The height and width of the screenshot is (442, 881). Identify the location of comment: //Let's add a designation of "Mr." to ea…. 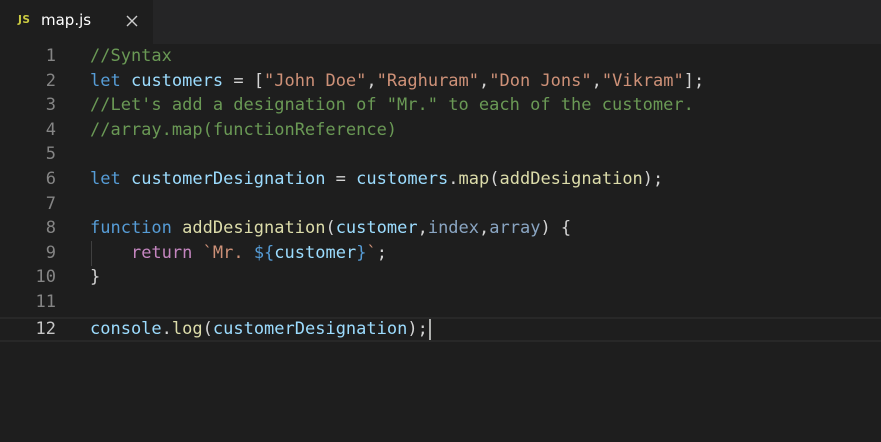
(392, 105).